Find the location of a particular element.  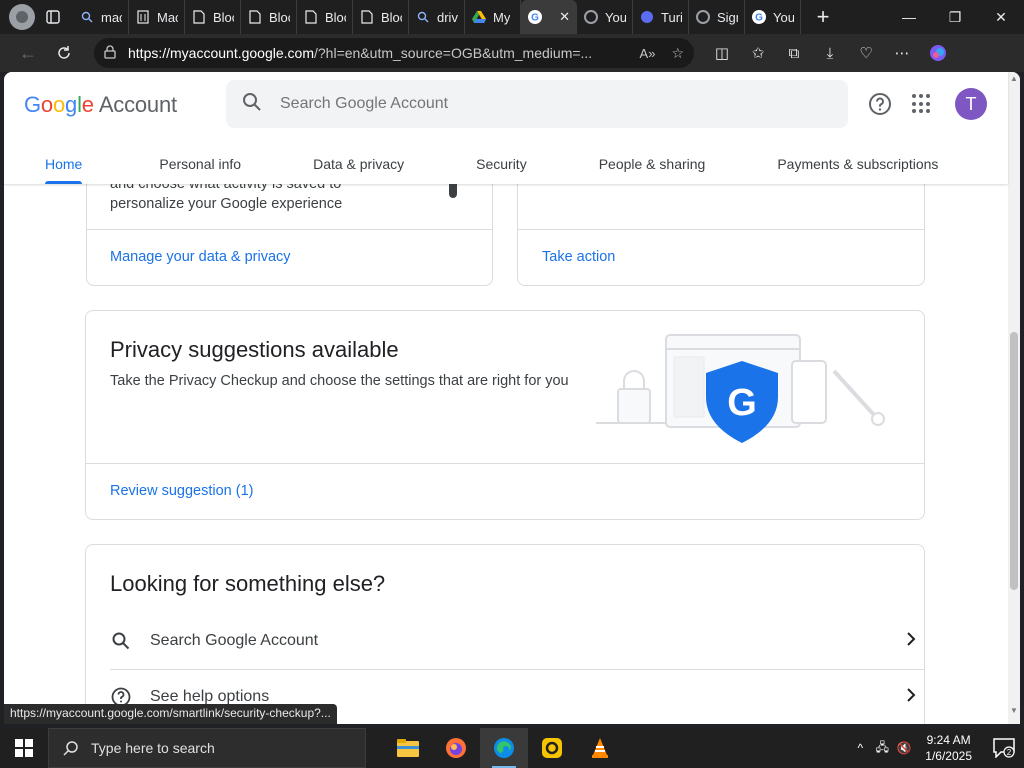

lock-icon is located at coordinates (110, 53).